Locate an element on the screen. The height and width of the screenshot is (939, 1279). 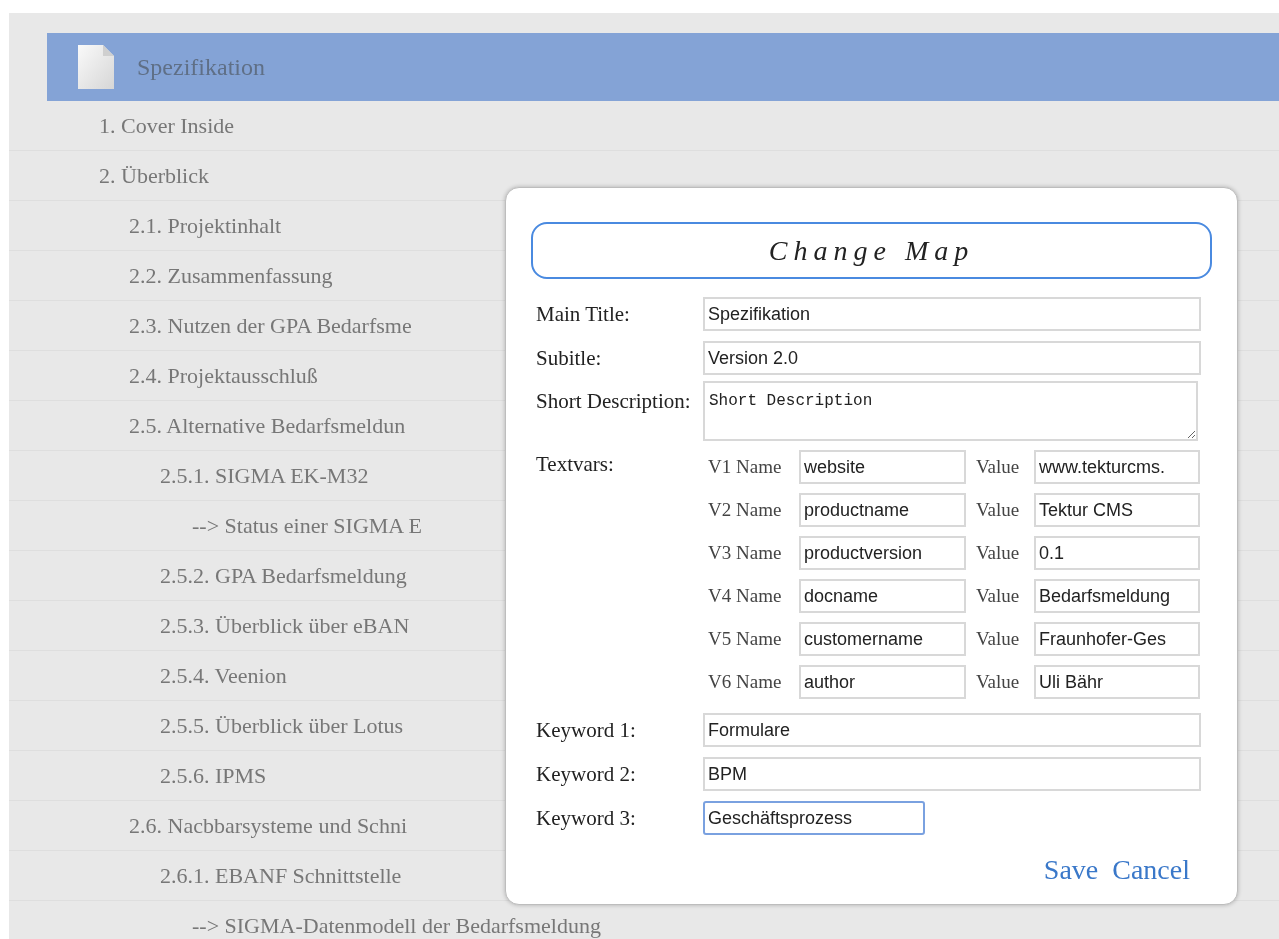
textvar-name-field: customername is located at coordinates (882, 639).